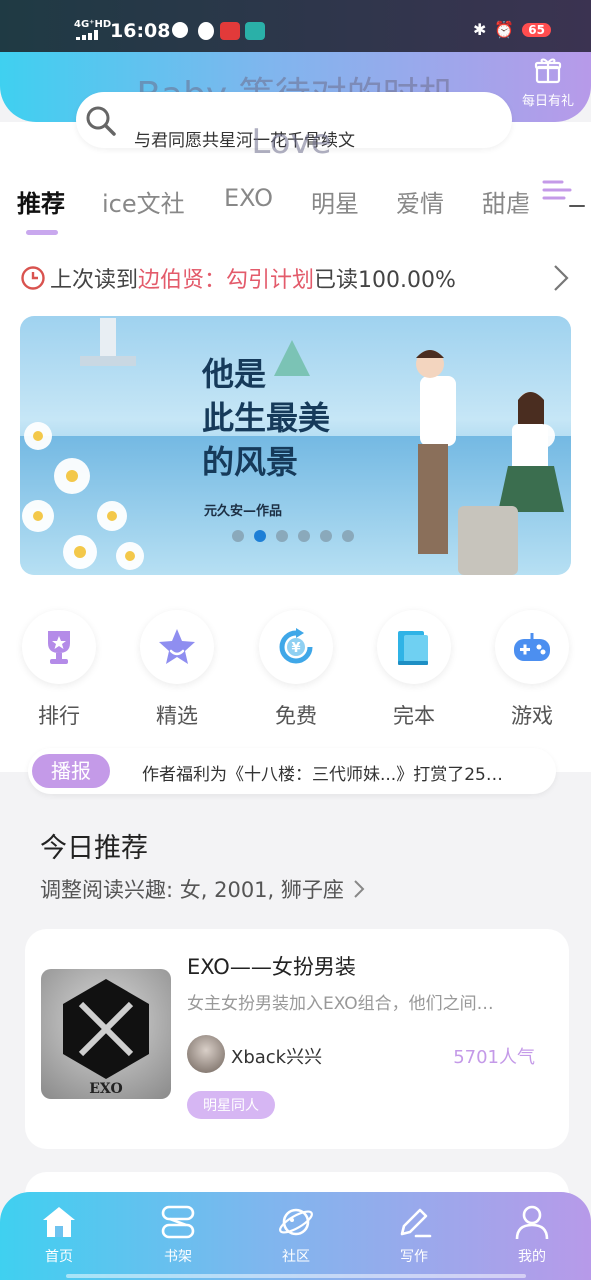 The height and width of the screenshot is (1280, 591). I want to click on alarm-icon: ⏰, so click(504, 29).